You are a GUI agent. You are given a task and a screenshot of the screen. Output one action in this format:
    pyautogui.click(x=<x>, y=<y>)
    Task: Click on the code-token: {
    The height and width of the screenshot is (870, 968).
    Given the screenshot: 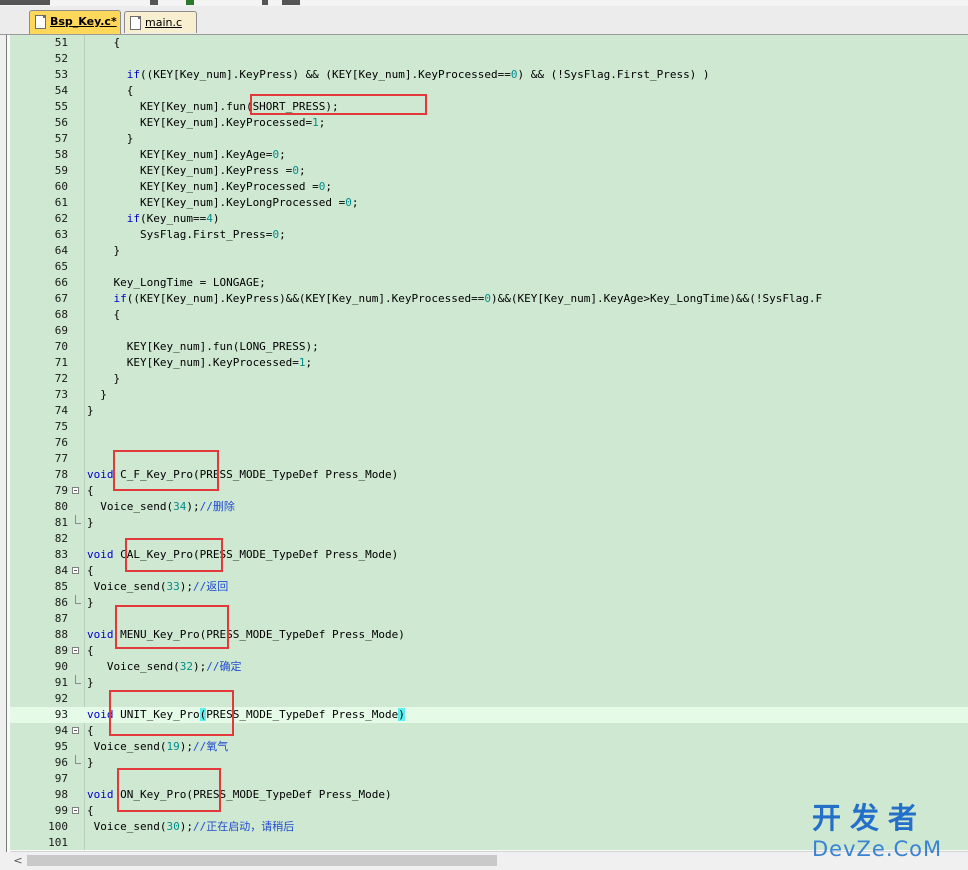 What is the action you would take?
    pyautogui.click(x=104, y=314)
    